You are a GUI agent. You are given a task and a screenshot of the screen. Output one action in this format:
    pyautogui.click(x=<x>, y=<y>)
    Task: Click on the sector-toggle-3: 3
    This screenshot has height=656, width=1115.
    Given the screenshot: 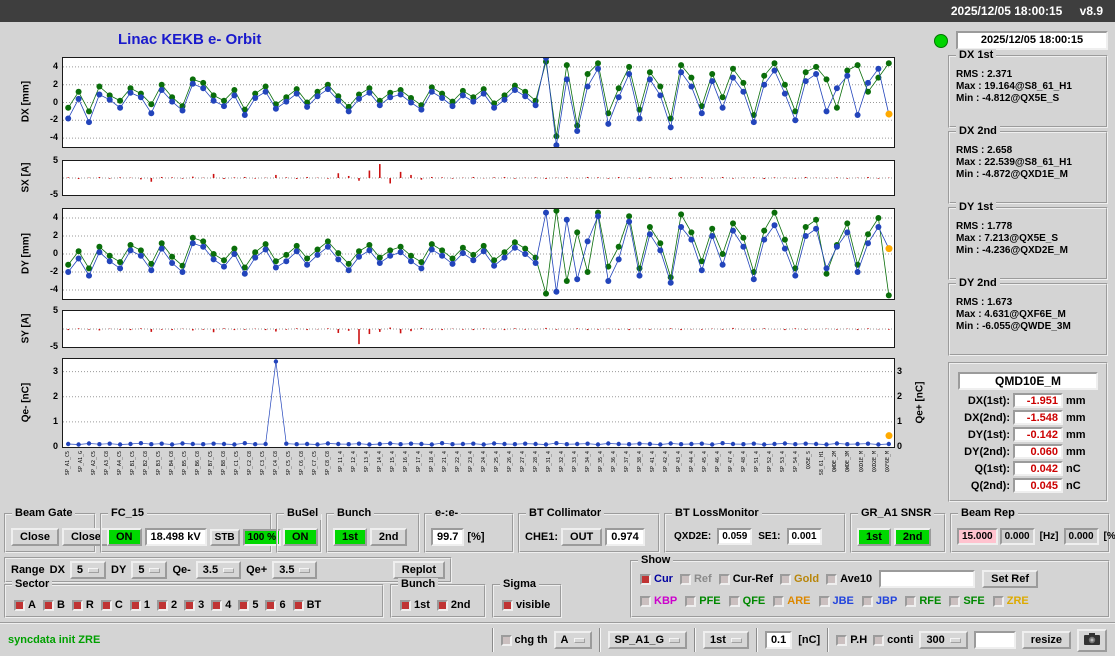 What is the action you would take?
    pyautogui.click(x=194, y=605)
    